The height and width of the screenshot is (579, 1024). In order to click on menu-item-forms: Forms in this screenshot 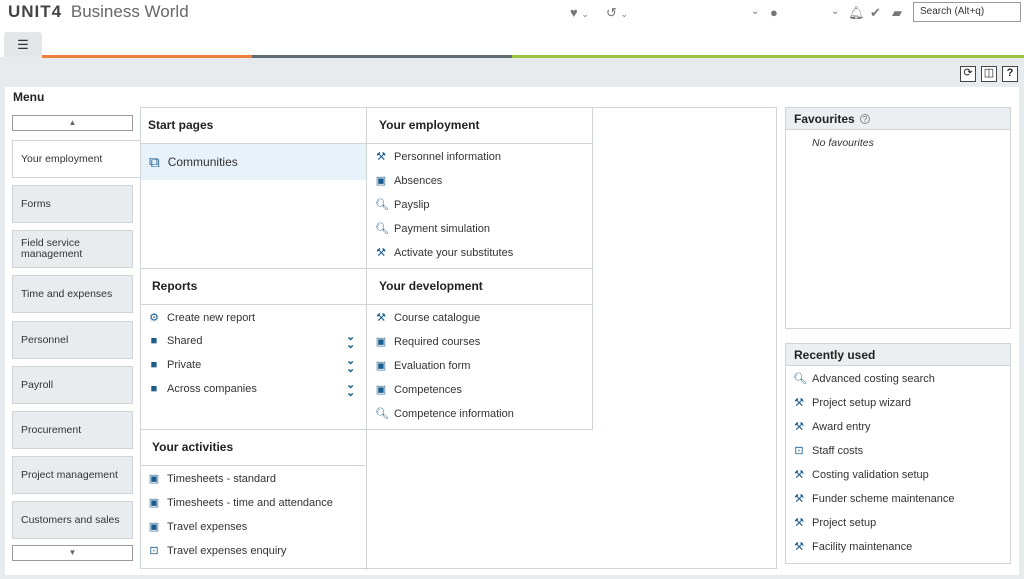, I will do `click(72, 204)`.